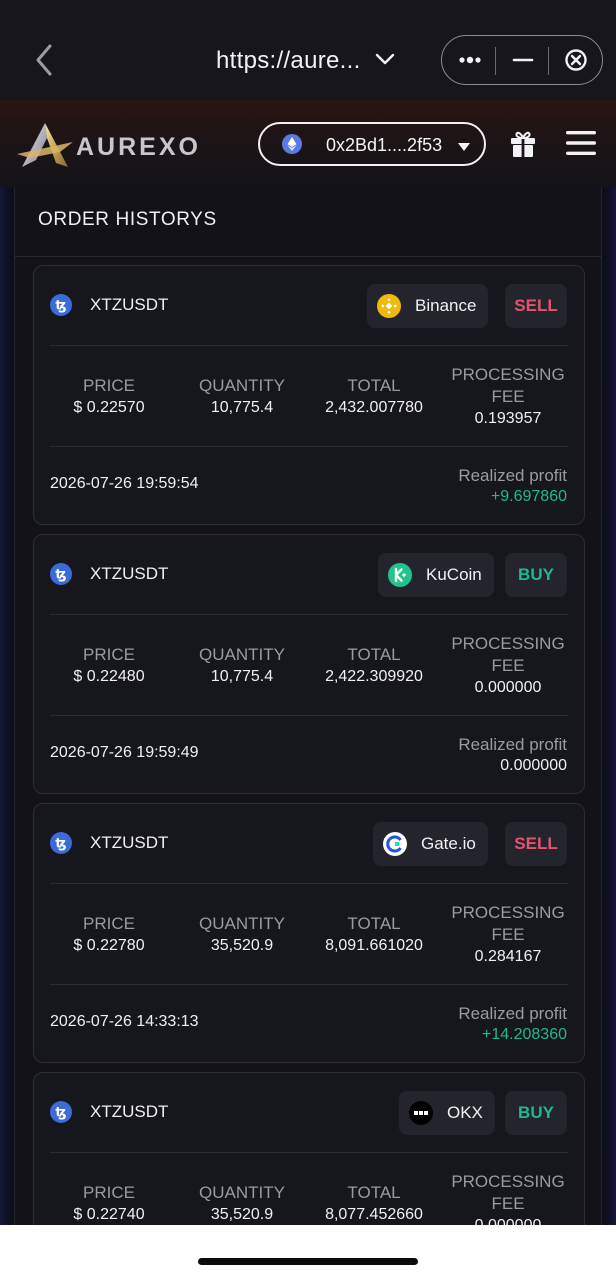 Image resolution: width=616 pixels, height=1279 pixels. Describe the element at coordinates (576, 60) in the screenshot. I see `close-circle-icon` at that location.